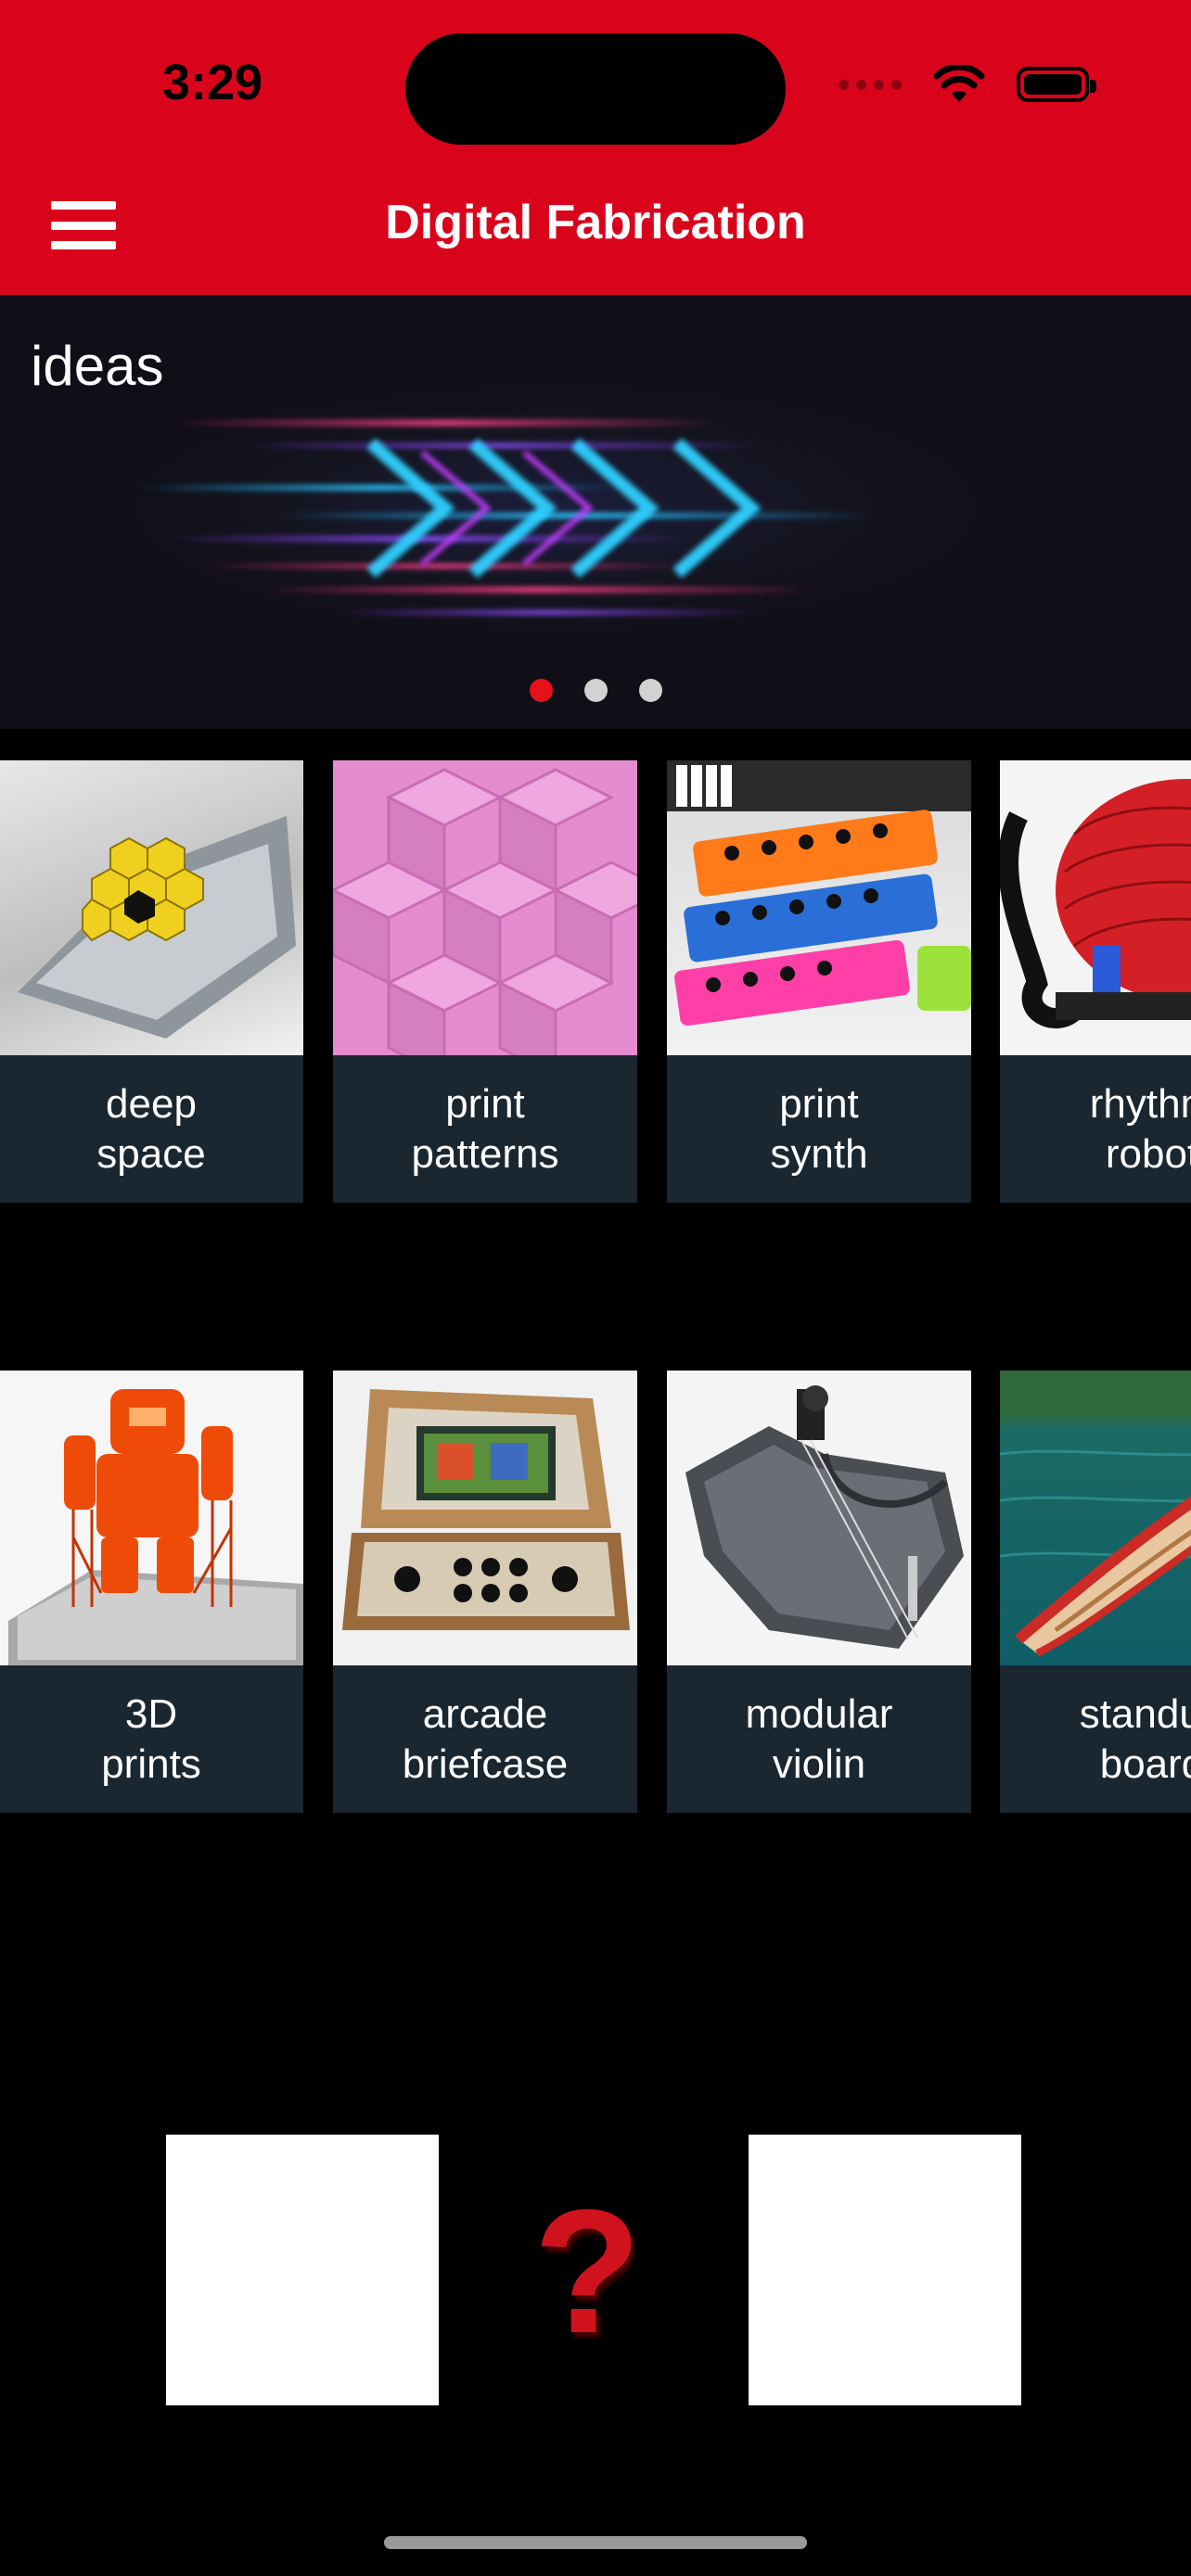 The width and height of the screenshot is (1191, 2576). Describe the element at coordinates (1056, 84) in the screenshot. I see `battery-icon` at that location.